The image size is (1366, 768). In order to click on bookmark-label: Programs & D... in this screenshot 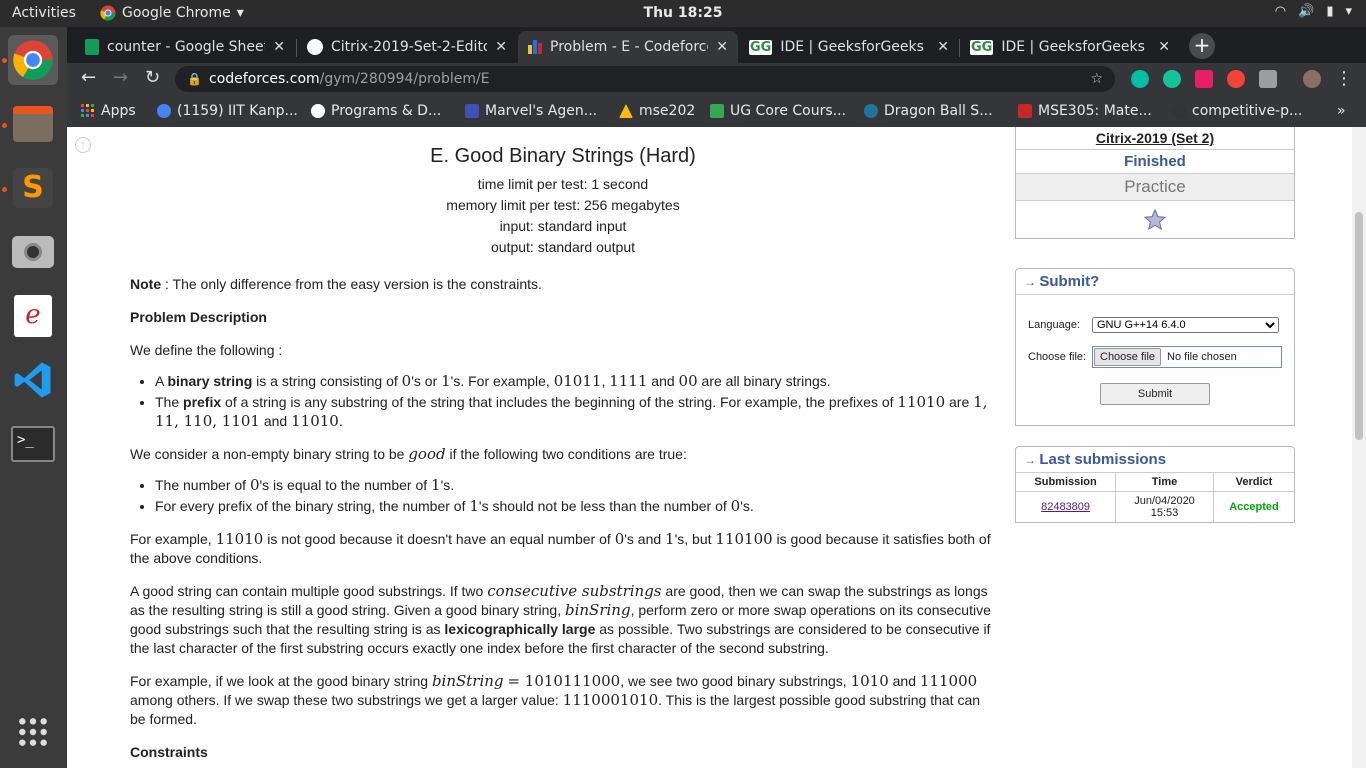, I will do `click(386, 111)`.